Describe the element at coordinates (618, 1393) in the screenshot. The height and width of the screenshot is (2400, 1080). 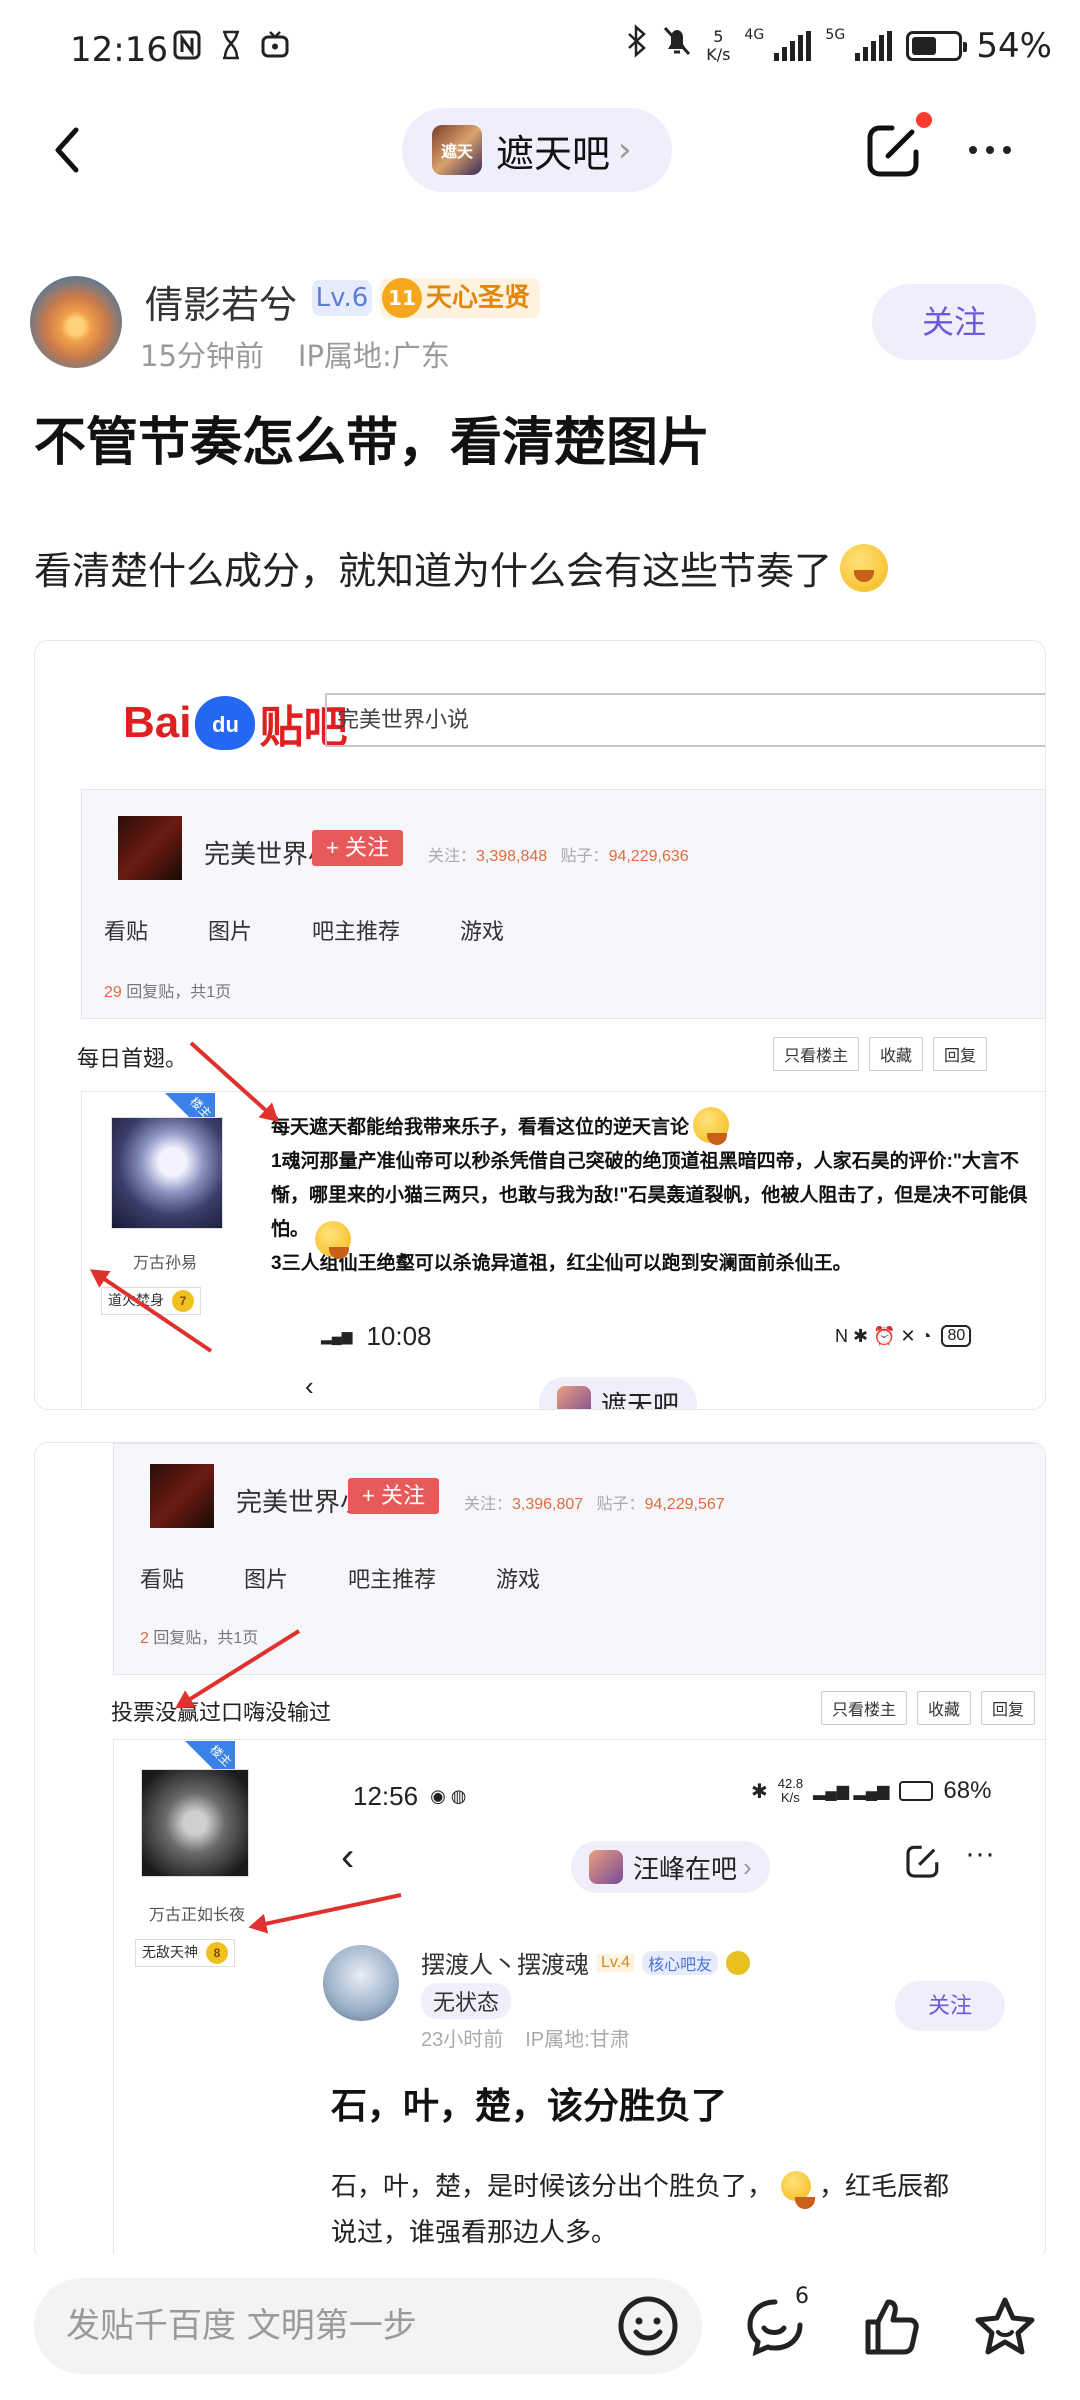
I see `inner-forum-pill: 遮天吧` at that location.